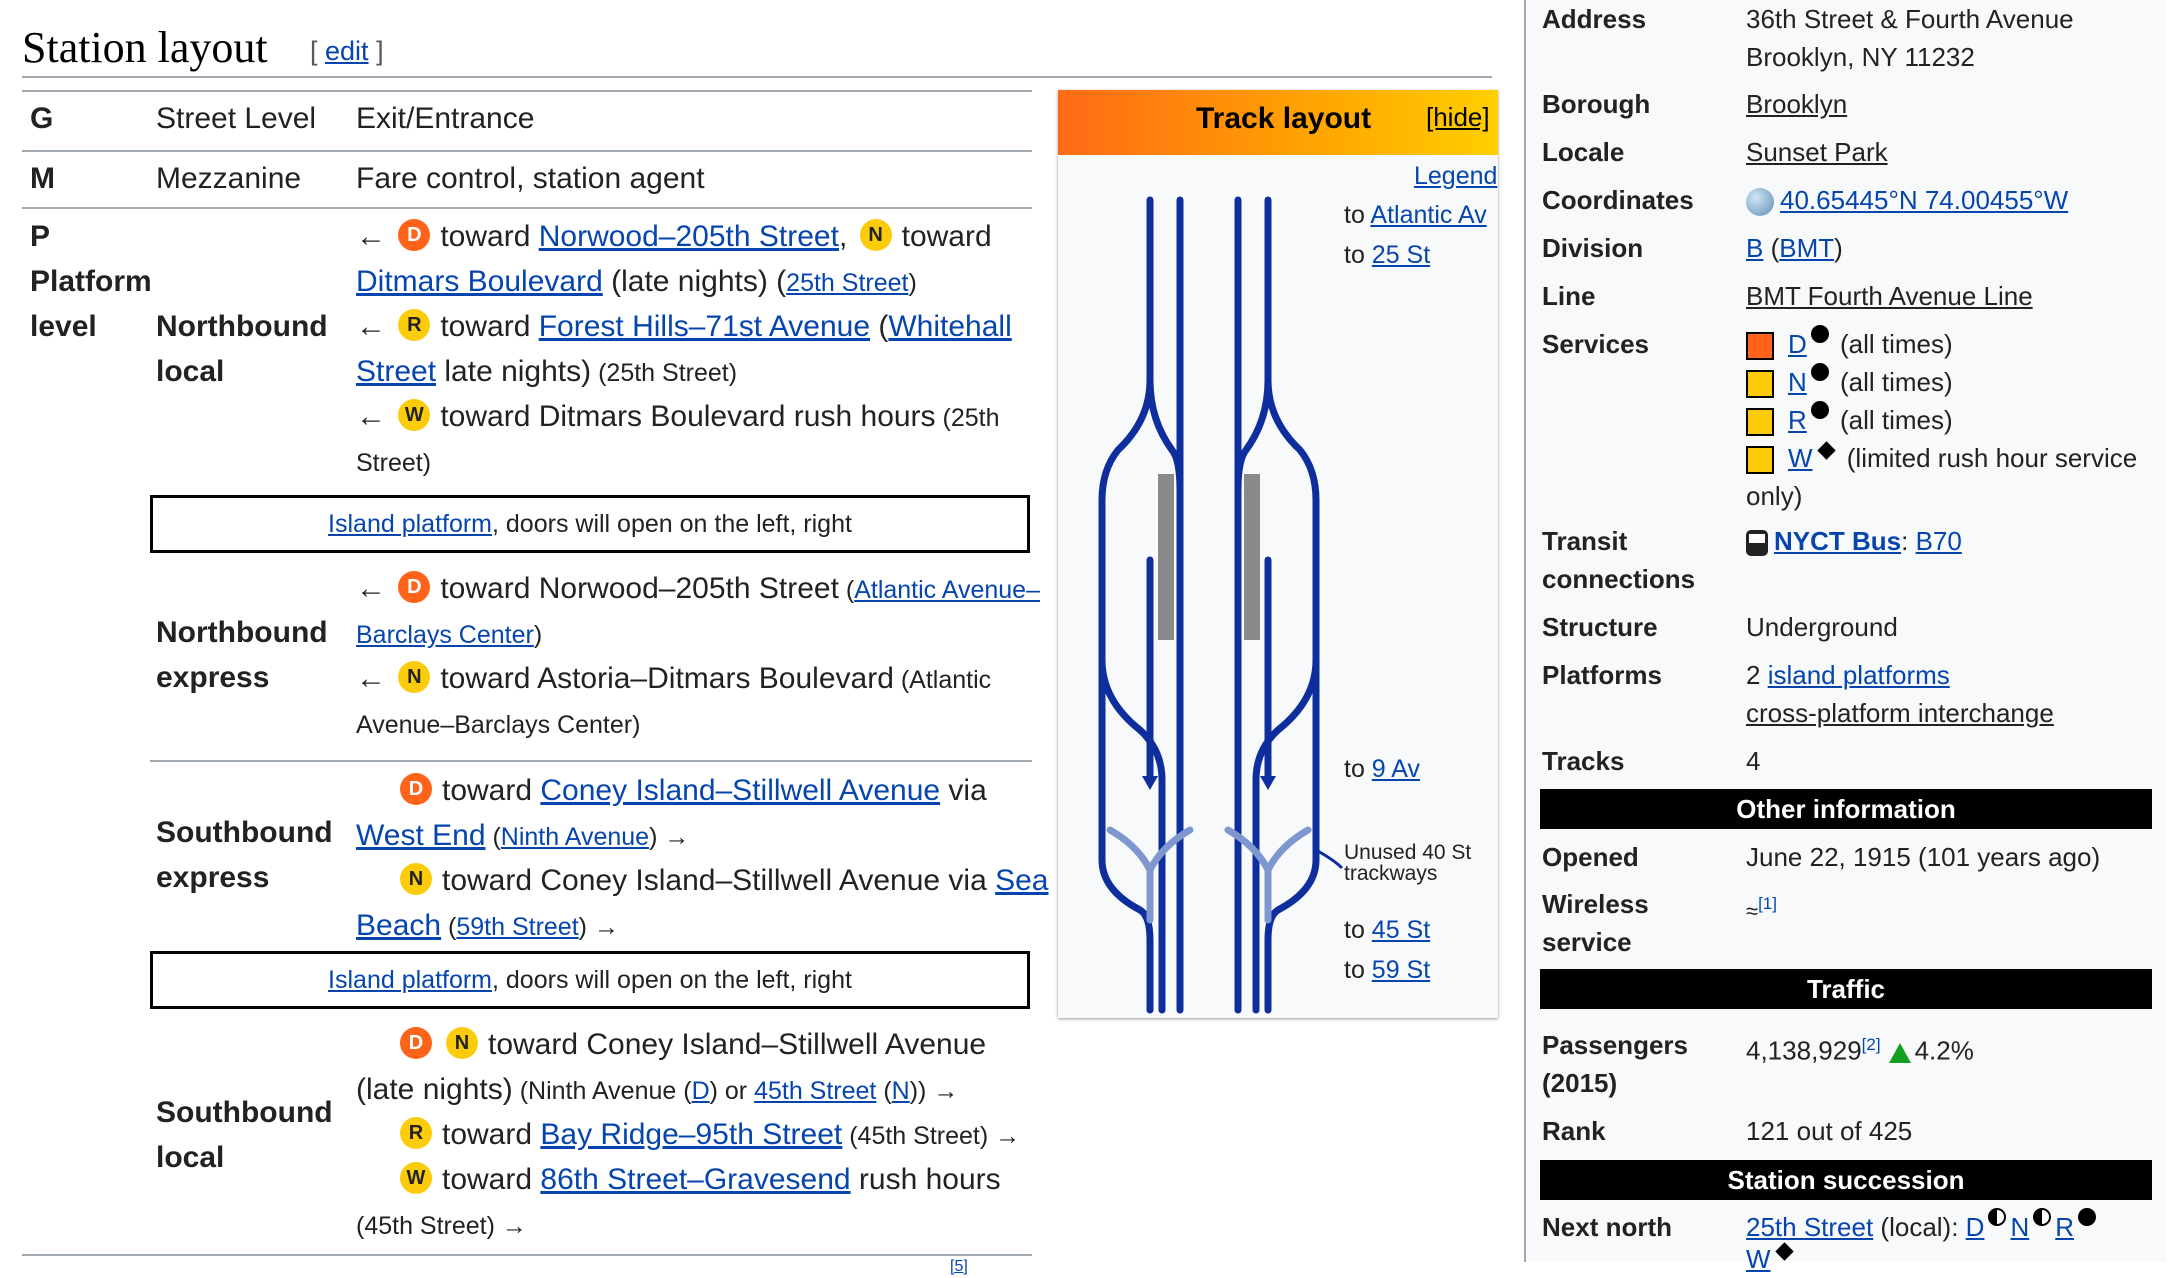 The height and width of the screenshot is (1278, 2168). Describe the element at coordinates (398, 925) in the screenshot. I see `sea-beach-link-2: Beach` at that location.